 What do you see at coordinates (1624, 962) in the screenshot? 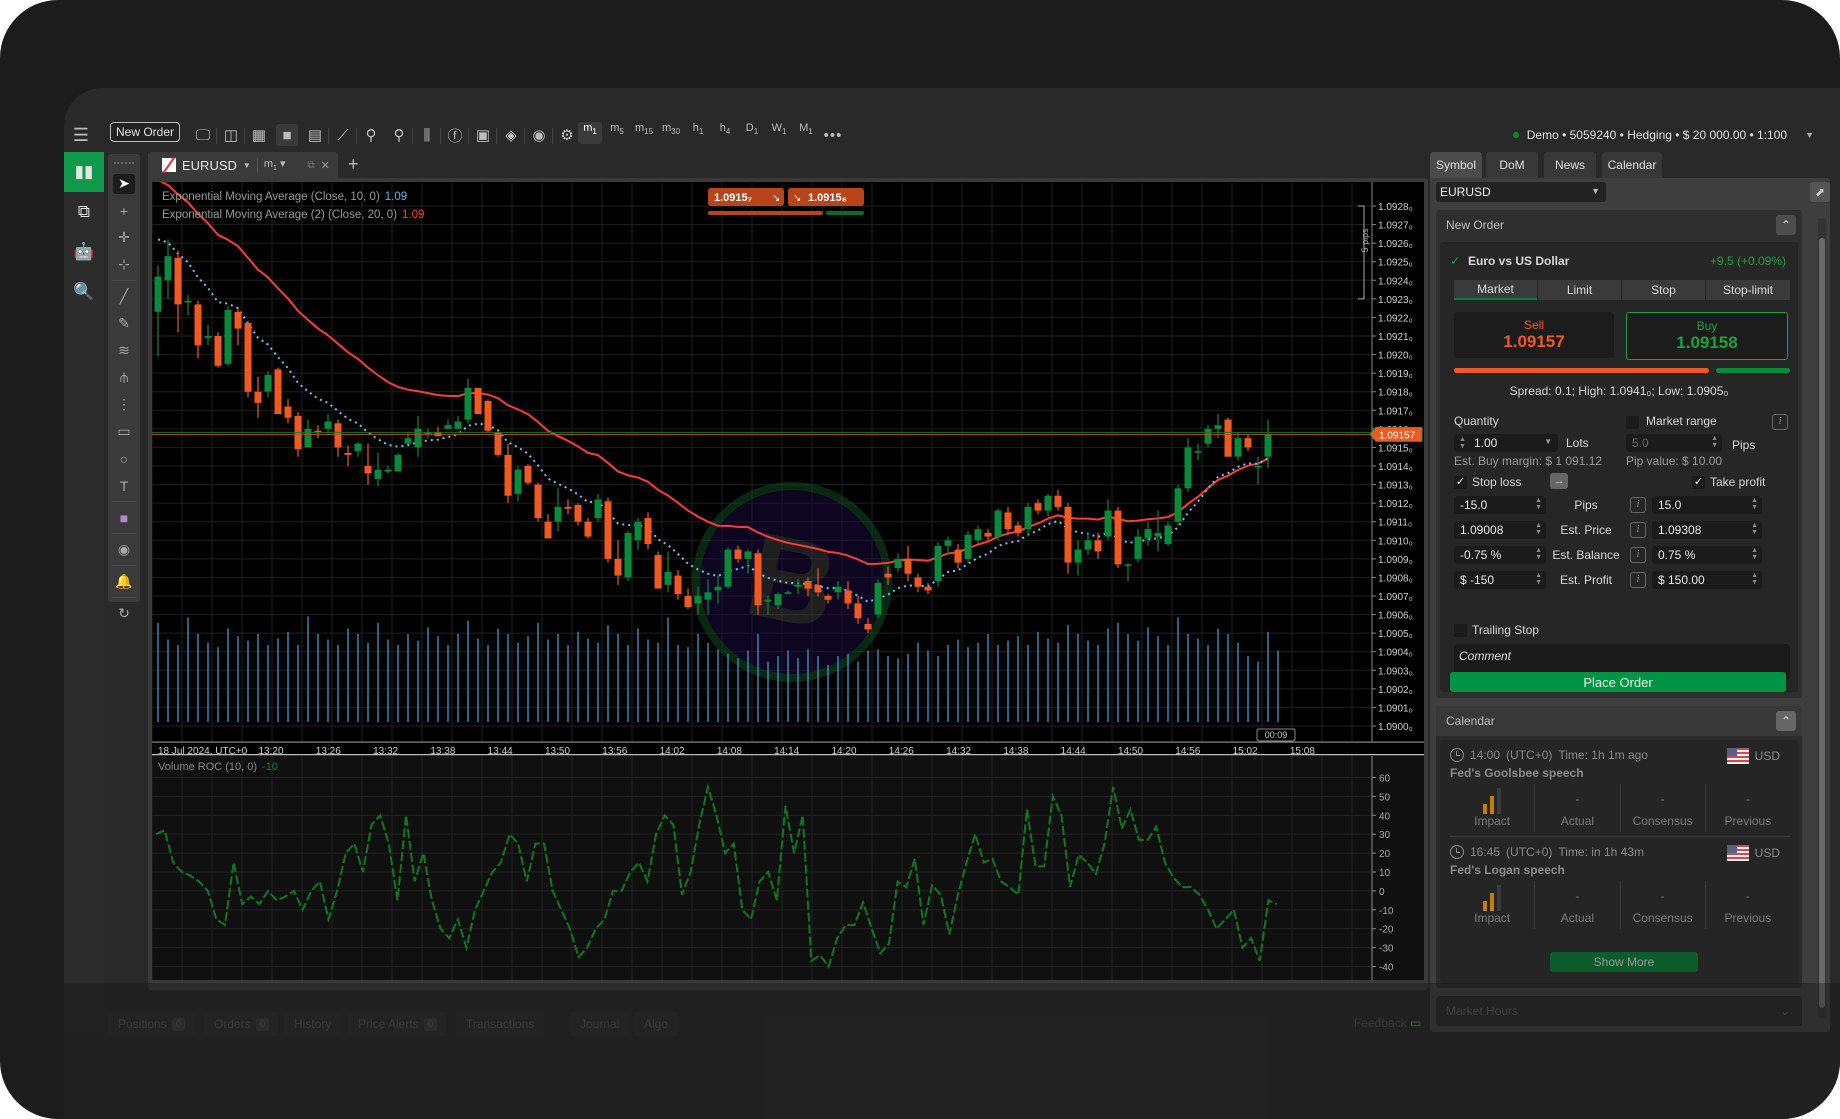
I see `show-more-button: Show More` at bounding box center [1624, 962].